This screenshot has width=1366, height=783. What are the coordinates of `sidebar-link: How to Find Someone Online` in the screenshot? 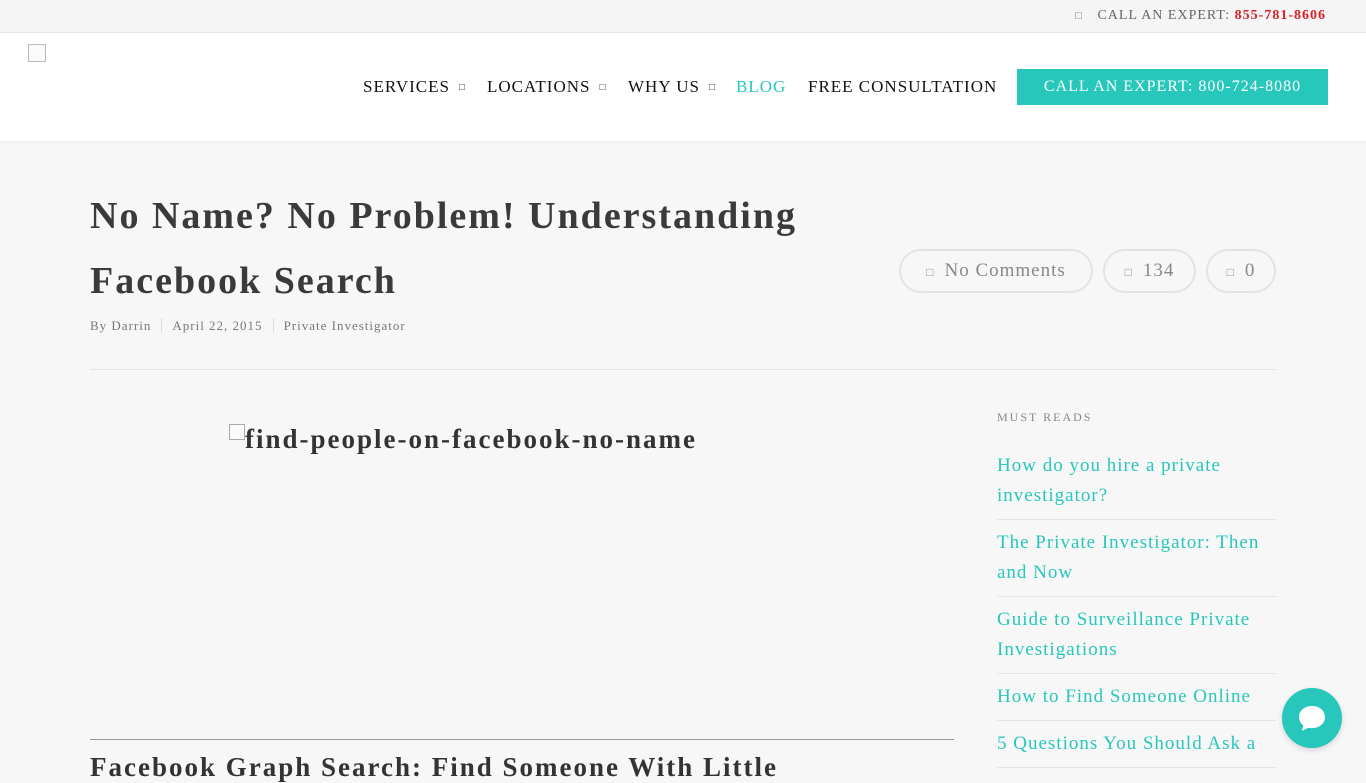 It's located at (1136, 701).